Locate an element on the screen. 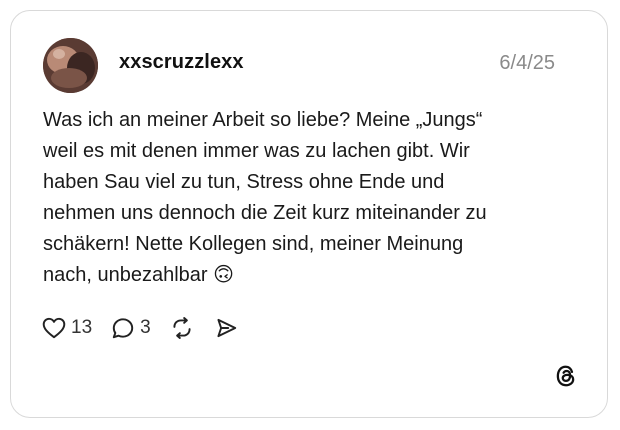 The height and width of the screenshot is (430, 620). heart-icon is located at coordinates (54, 328).